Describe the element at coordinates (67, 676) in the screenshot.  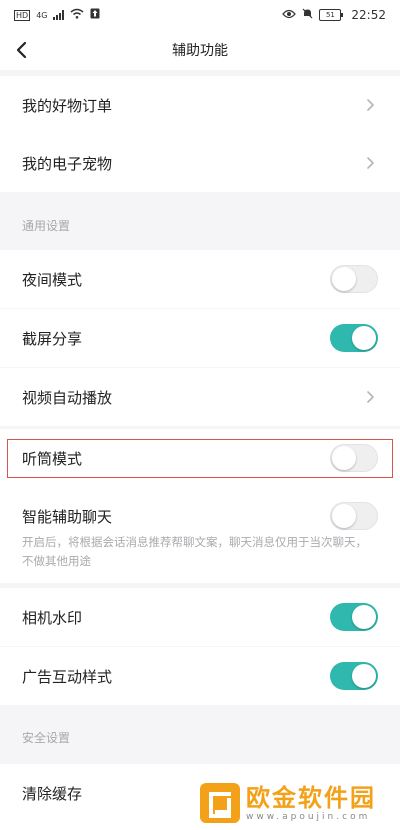
I see `setting-label: 广告互动样式` at that location.